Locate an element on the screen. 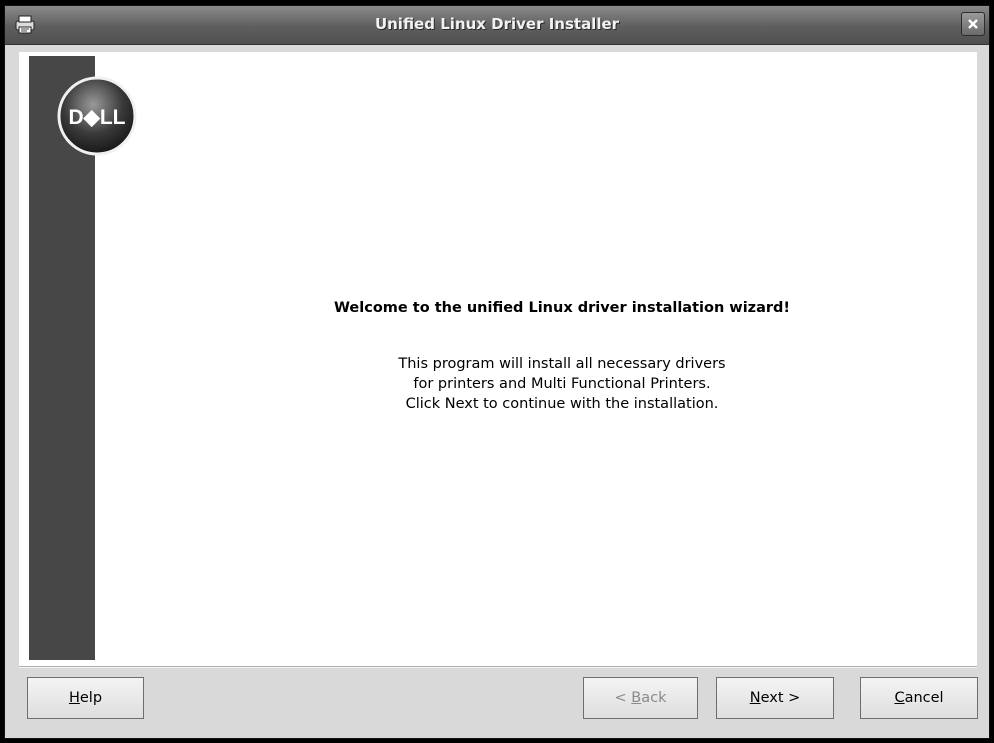 The width and height of the screenshot is (994, 743). dell-logo: D◆LL is located at coordinates (97, 116).